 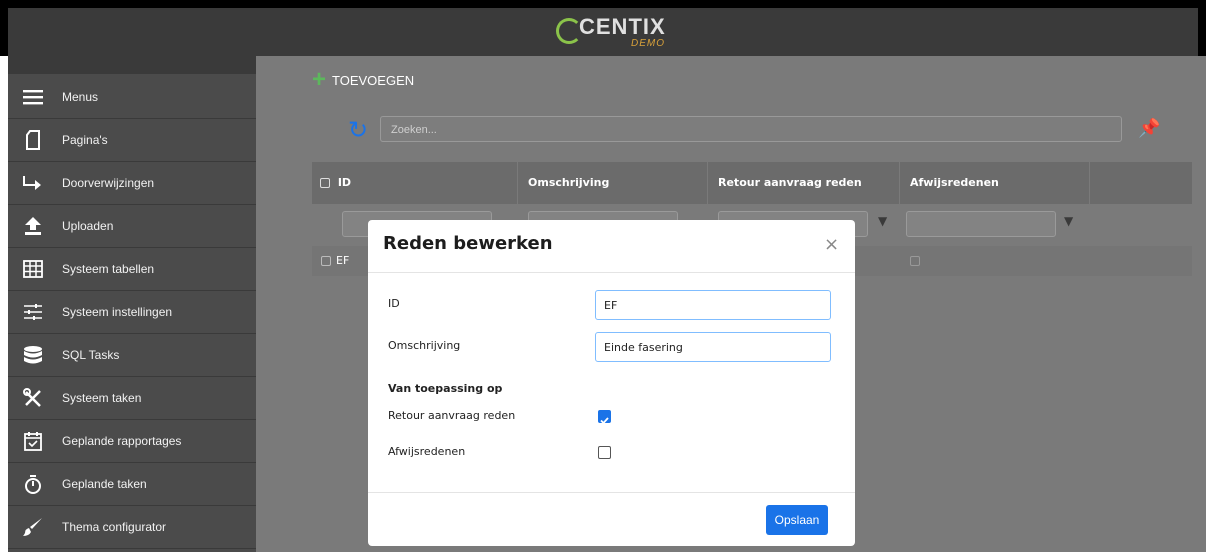 I want to click on omschrijving-field, so click(x=713, y=347).